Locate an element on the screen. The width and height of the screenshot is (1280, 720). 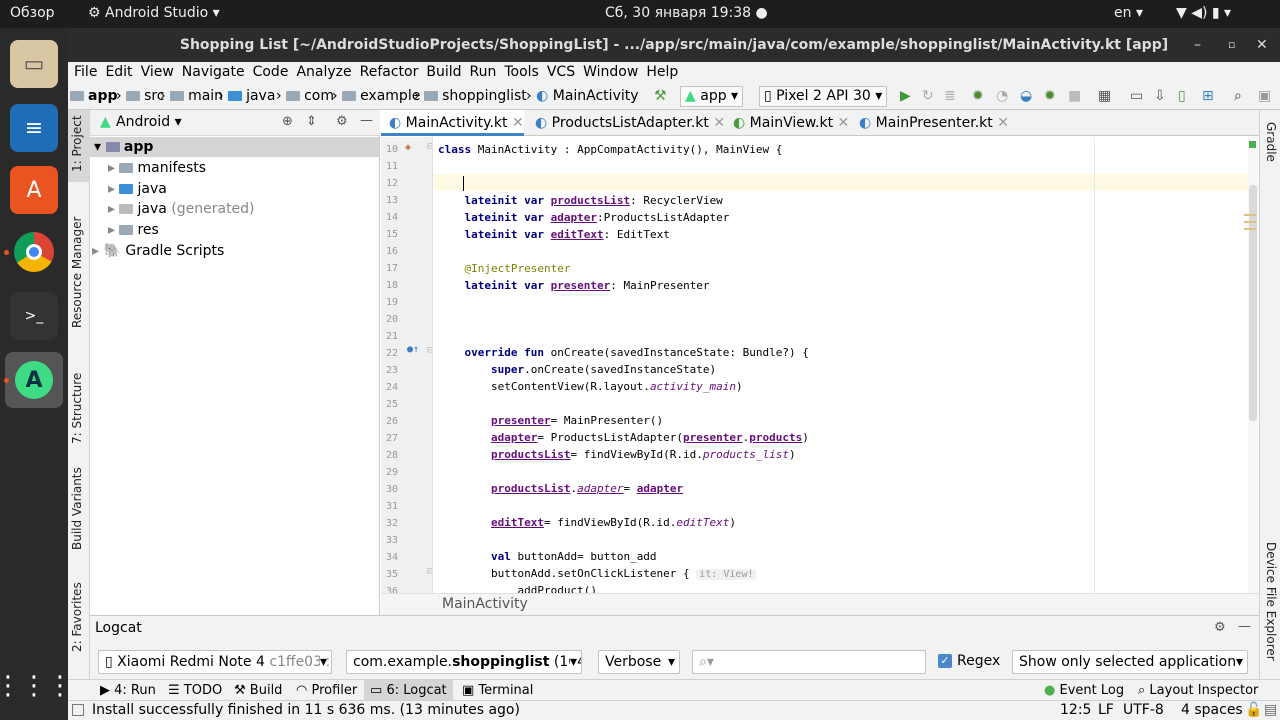
tab-build-variants: Build Variants is located at coordinates (77, 508).